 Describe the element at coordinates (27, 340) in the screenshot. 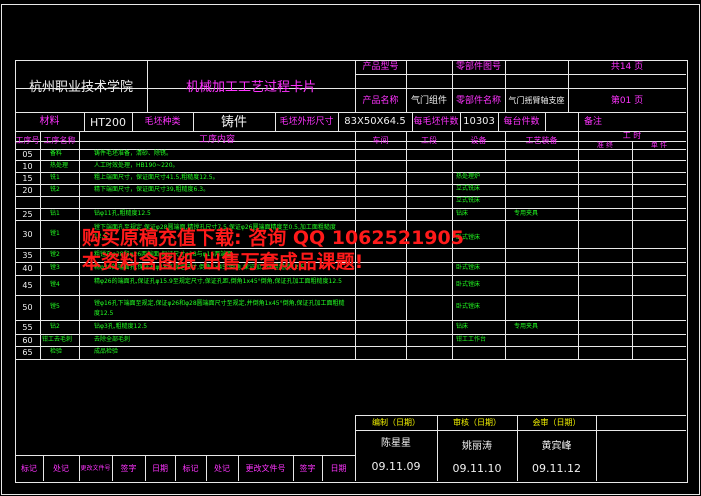

I see `row-no: 60` at that location.